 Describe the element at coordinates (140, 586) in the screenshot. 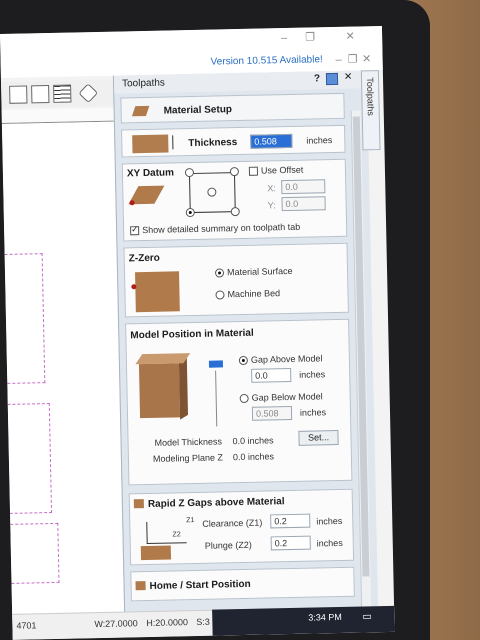

I see `home-position-icon` at that location.